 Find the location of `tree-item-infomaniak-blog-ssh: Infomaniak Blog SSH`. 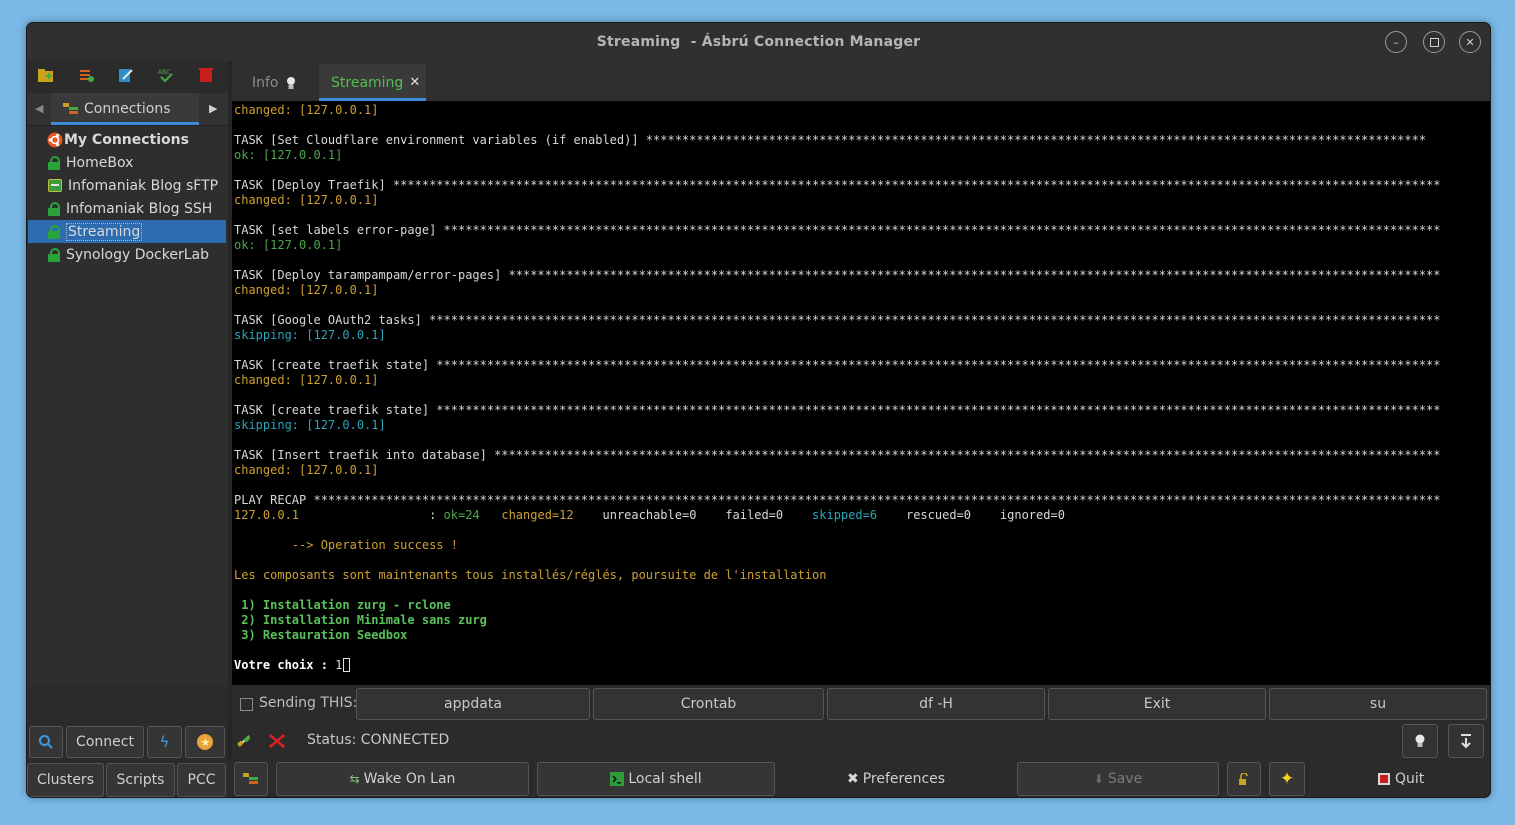

tree-item-infomaniak-blog-ssh: Infomaniak Blog SSH is located at coordinates (127, 208).